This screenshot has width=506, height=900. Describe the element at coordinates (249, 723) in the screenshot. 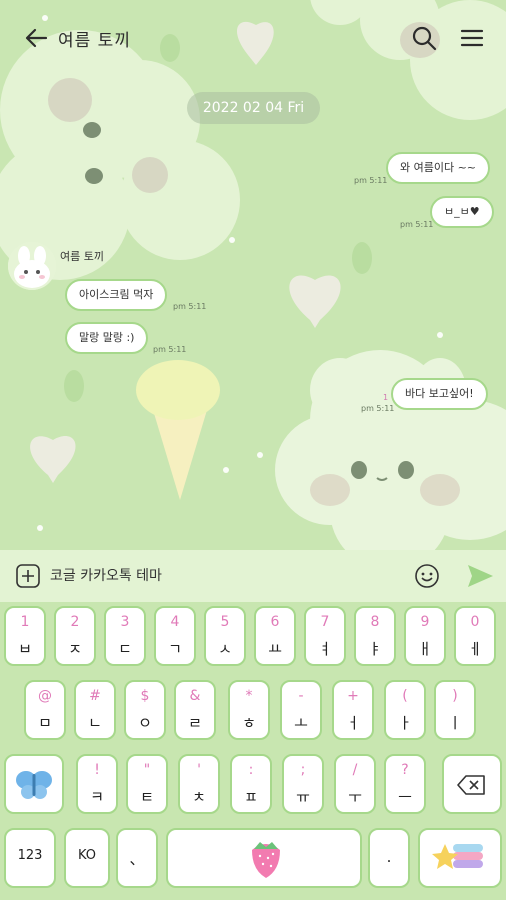

I see `key-label: ㅎ` at that location.